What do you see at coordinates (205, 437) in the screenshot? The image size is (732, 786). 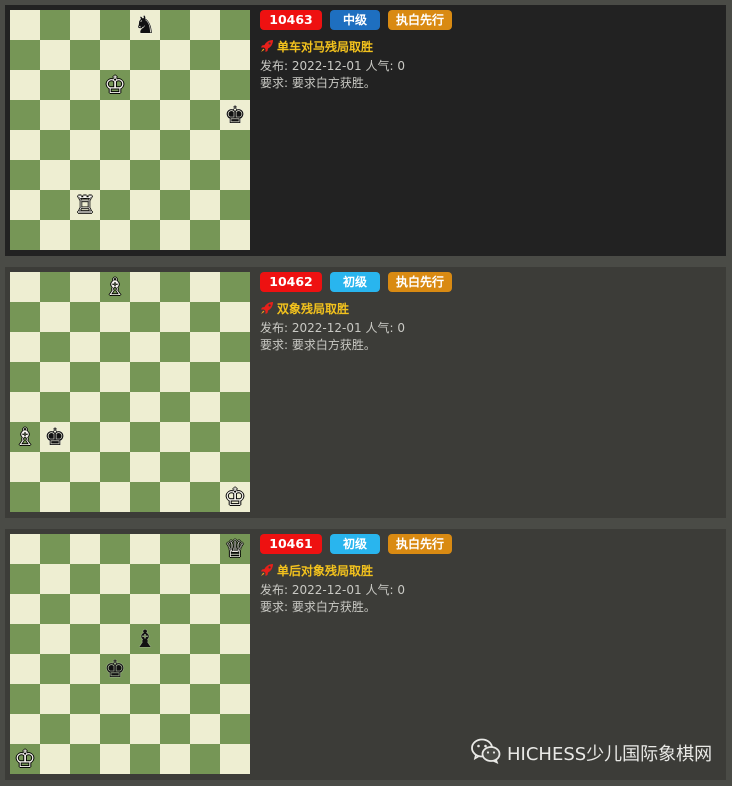 I see `square-g3` at bounding box center [205, 437].